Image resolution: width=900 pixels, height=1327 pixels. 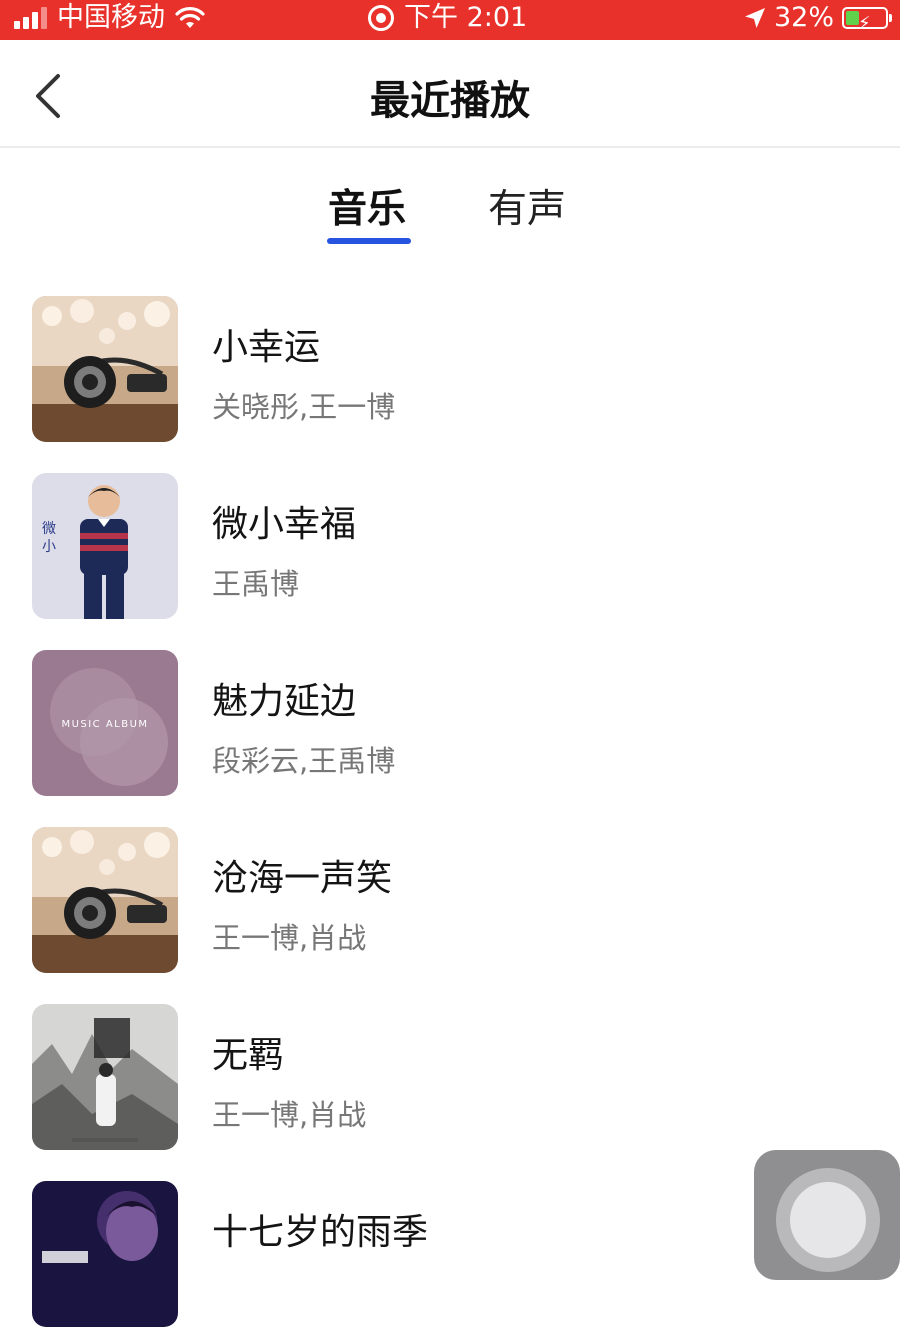 What do you see at coordinates (105, 1254) in the screenshot?
I see `portrait-purple-cover` at bounding box center [105, 1254].